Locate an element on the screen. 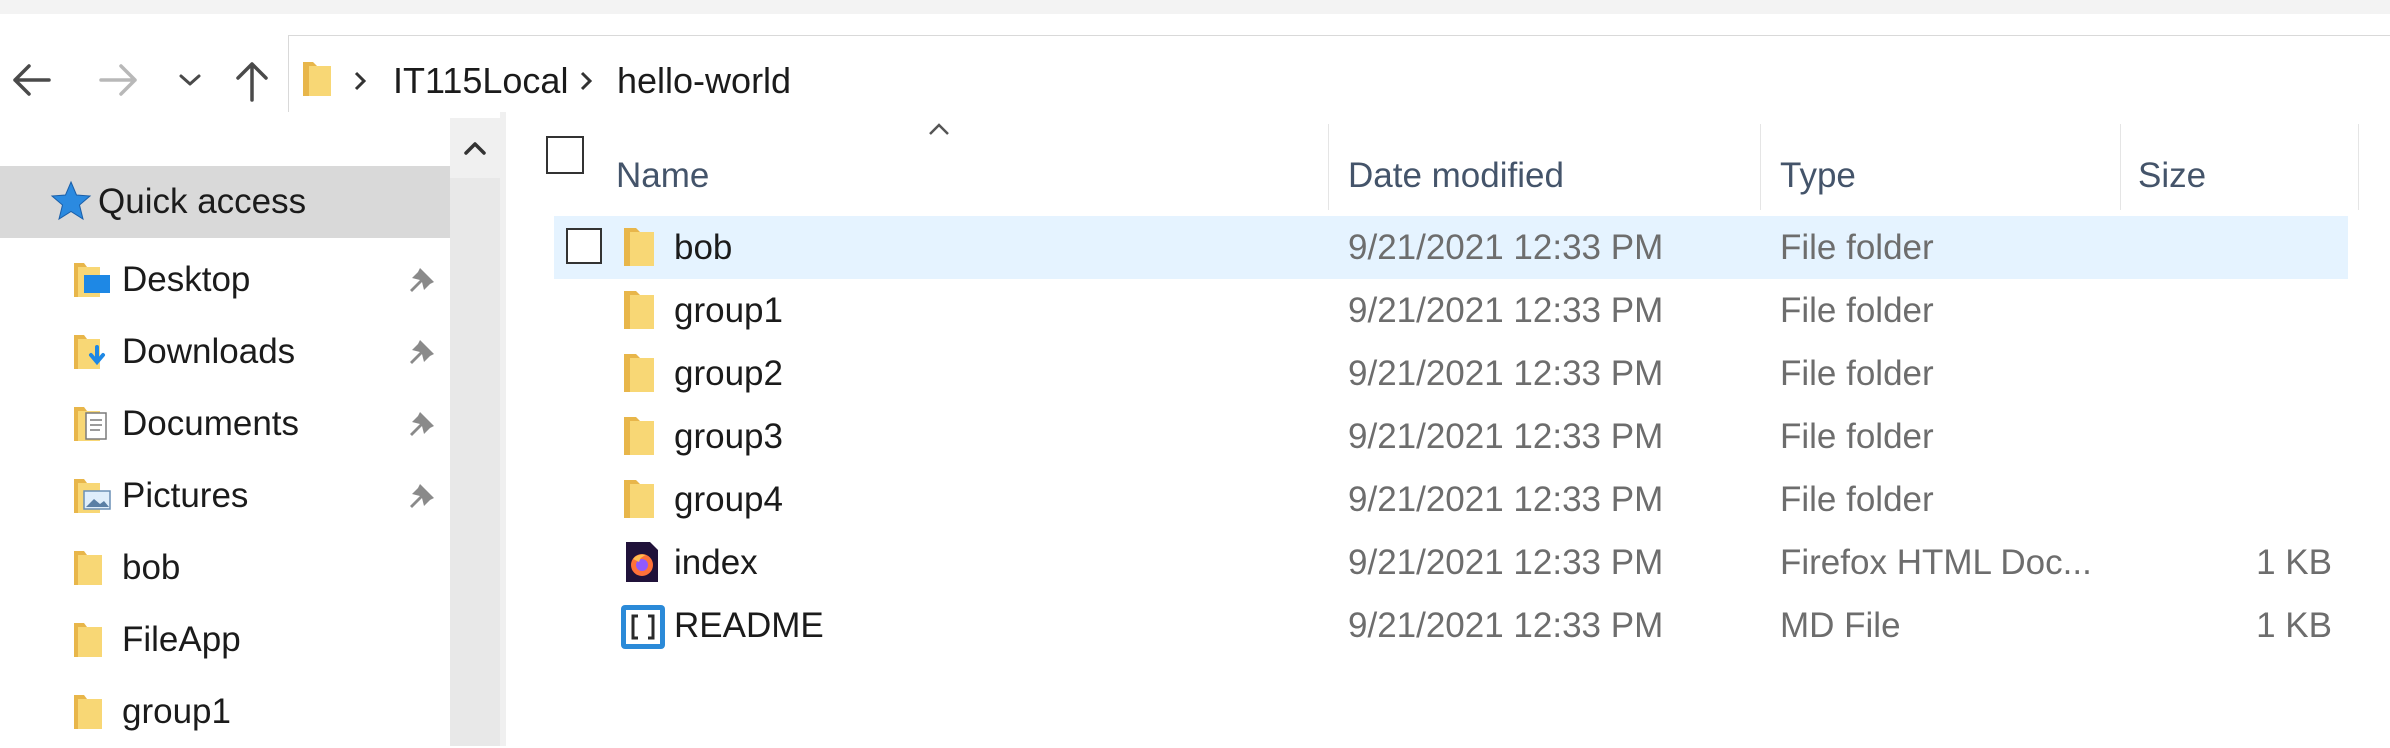  row-checkbox is located at coordinates (584, 246).